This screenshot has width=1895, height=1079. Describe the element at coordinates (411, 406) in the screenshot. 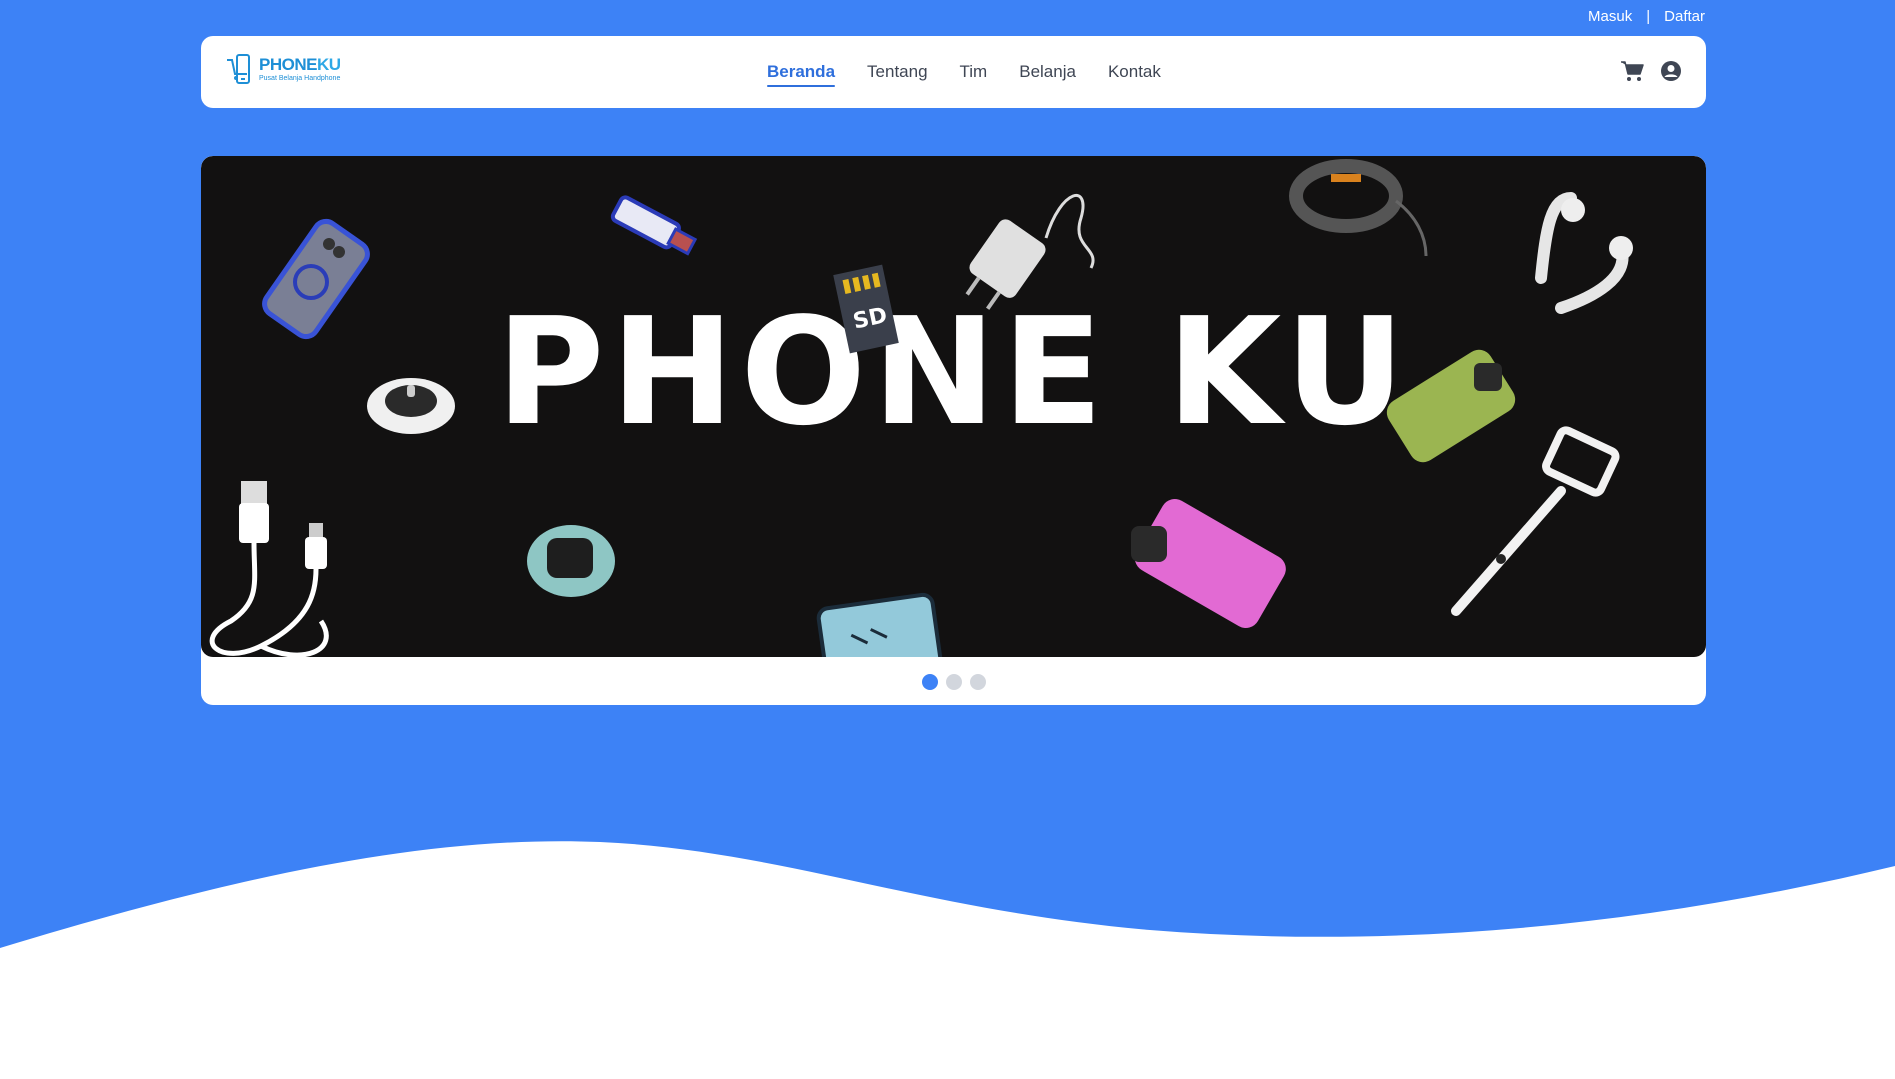

I see `mouse-icon` at that location.